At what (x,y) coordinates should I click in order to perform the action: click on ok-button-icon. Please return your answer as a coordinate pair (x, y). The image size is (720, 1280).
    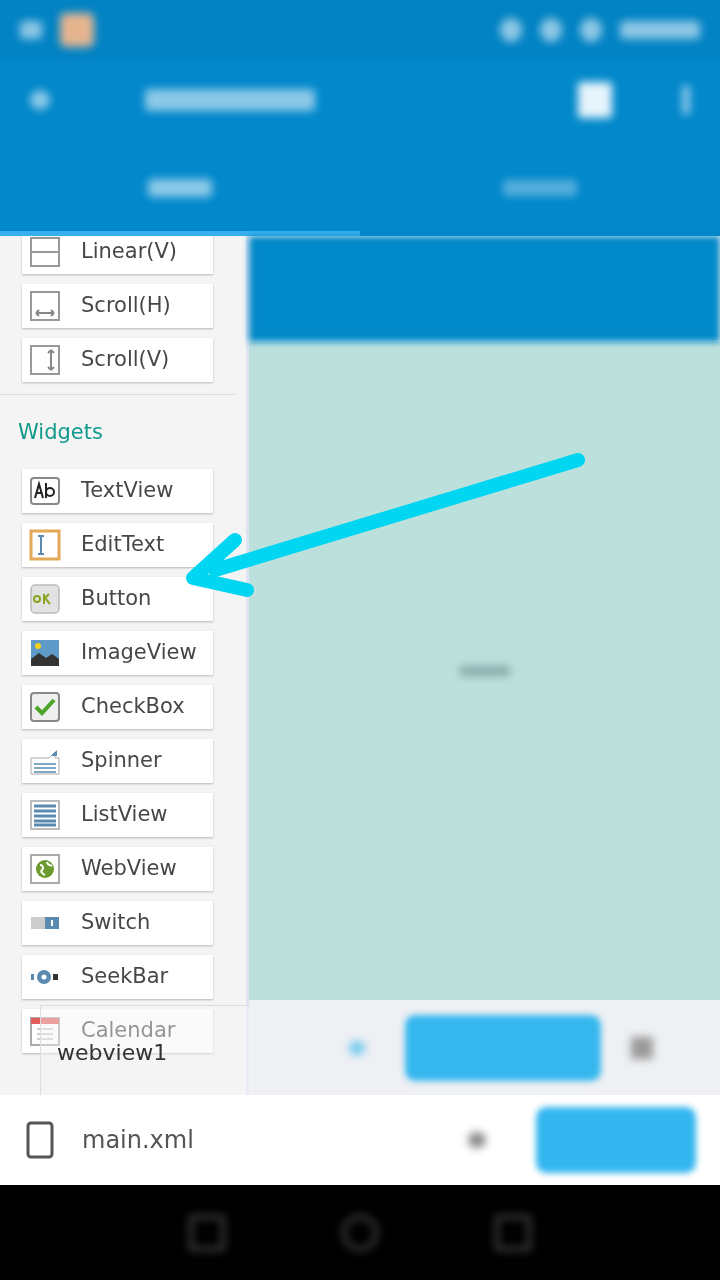
    Looking at the image, I should click on (45, 598).